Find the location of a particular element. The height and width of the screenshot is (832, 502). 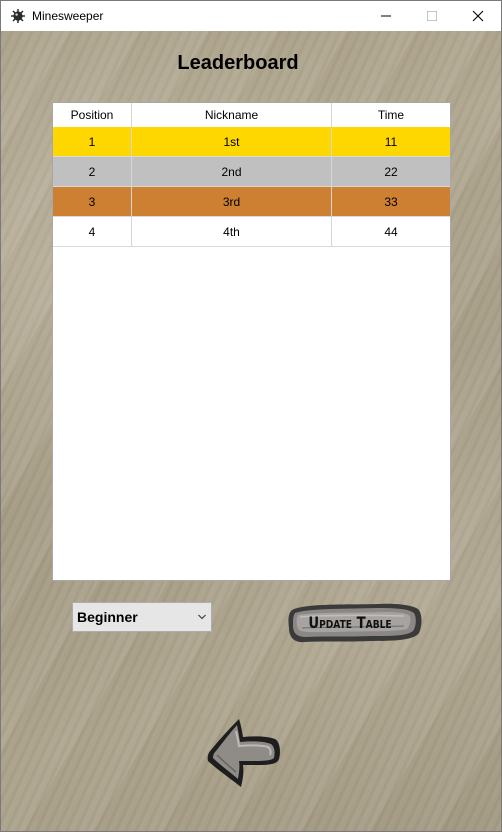

cell-position: 2 is located at coordinates (92, 171).